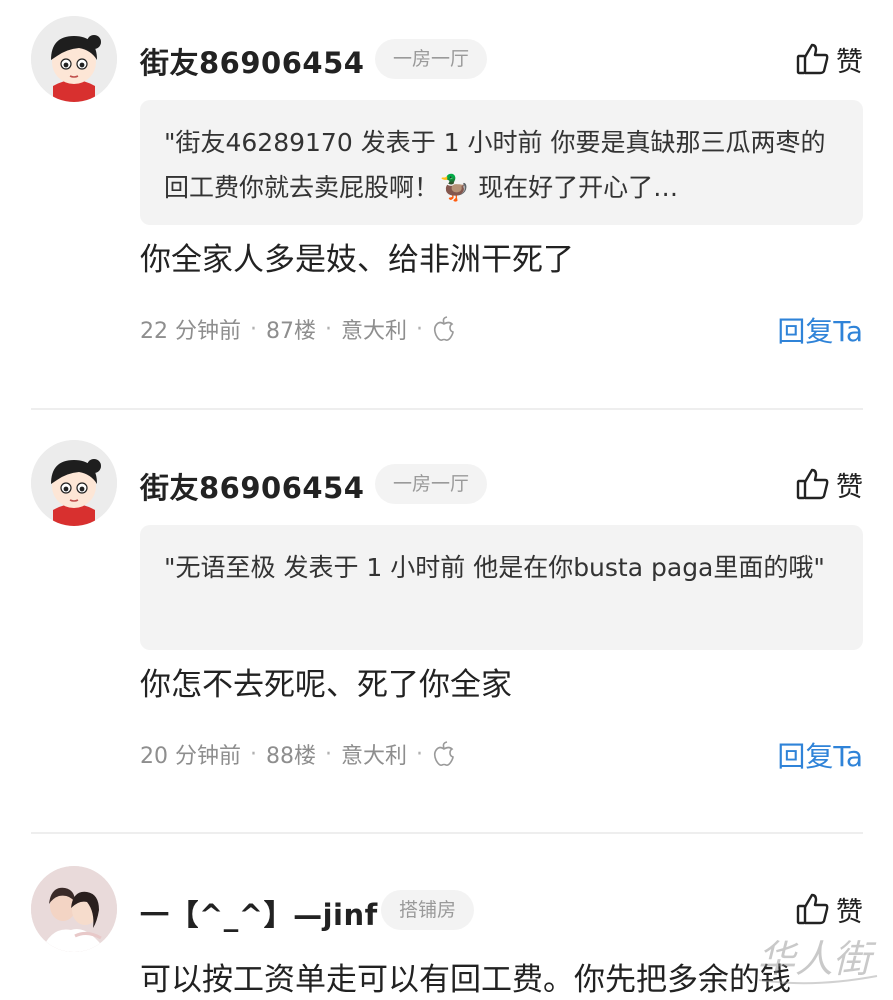 The height and width of the screenshot is (1000, 893). I want to click on floor-number: 88楼, so click(291, 756).